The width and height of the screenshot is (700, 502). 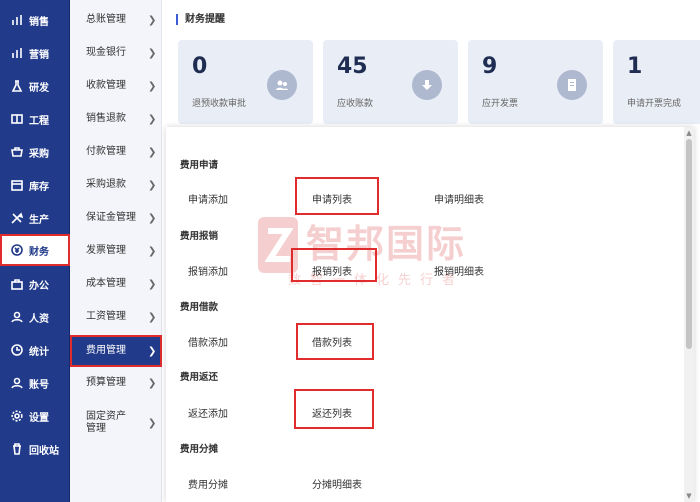 What do you see at coordinates (200, 19) in the screenshot?
I see `finance-reminder-title: 财务提醒` at bounding box center [200, 19].